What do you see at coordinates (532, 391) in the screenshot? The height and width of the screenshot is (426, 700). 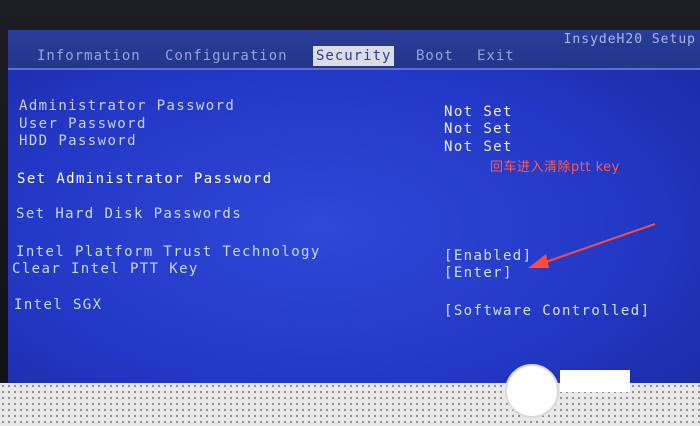 I see `watermark-logo-icon` at bounding box center [532, 391].